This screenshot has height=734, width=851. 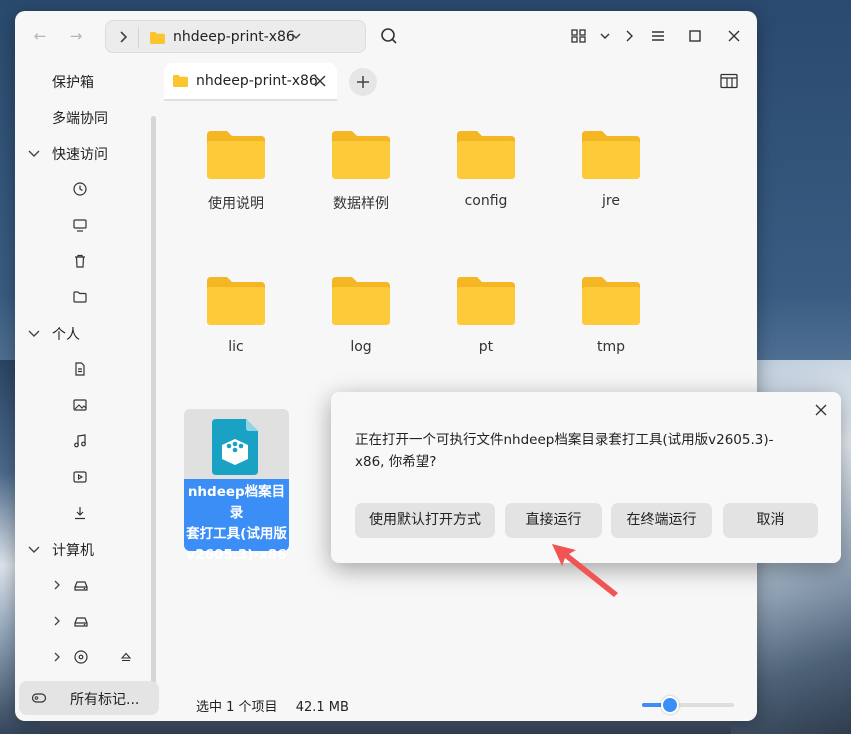 What do you see at coordinates (486, 347) in the screenshot?
I see `folder-name: pt` at bounding box center [486, 347].